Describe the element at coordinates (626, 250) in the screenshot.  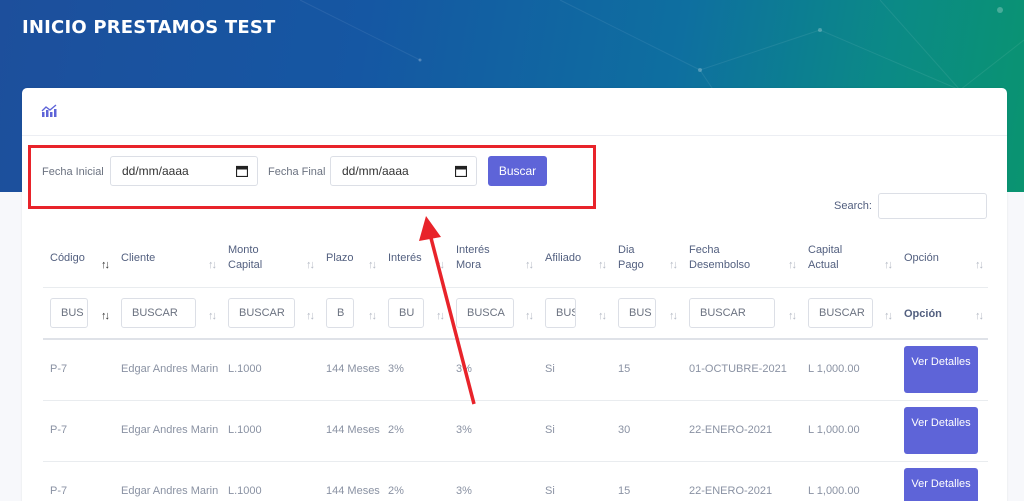
I see `column-header-label: Dia` at that location.